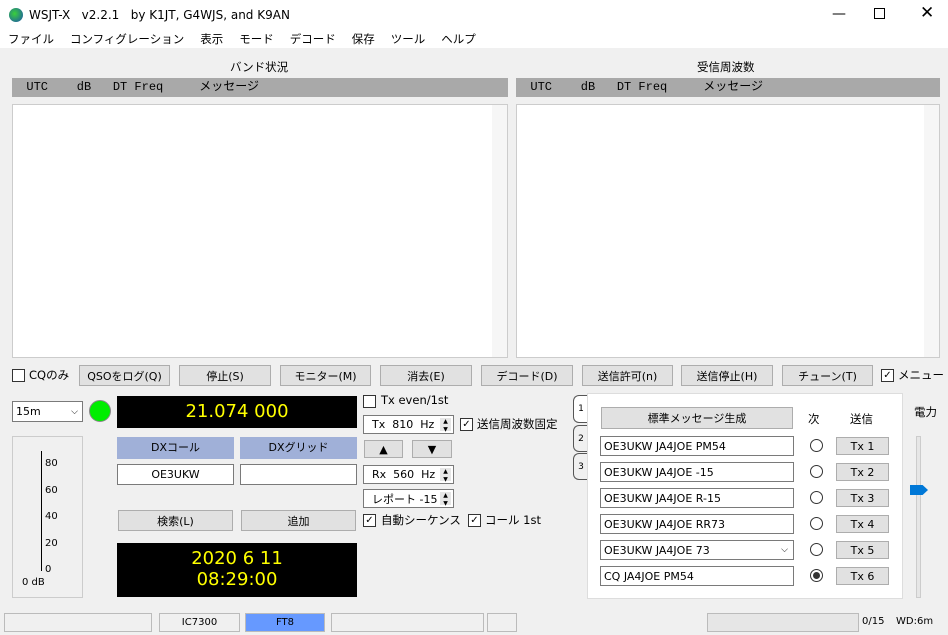  What do you see at coordinates (862, 524) in the screenshot?
I see `tx4-button: Tx 4` at bounding box center [862, 524].